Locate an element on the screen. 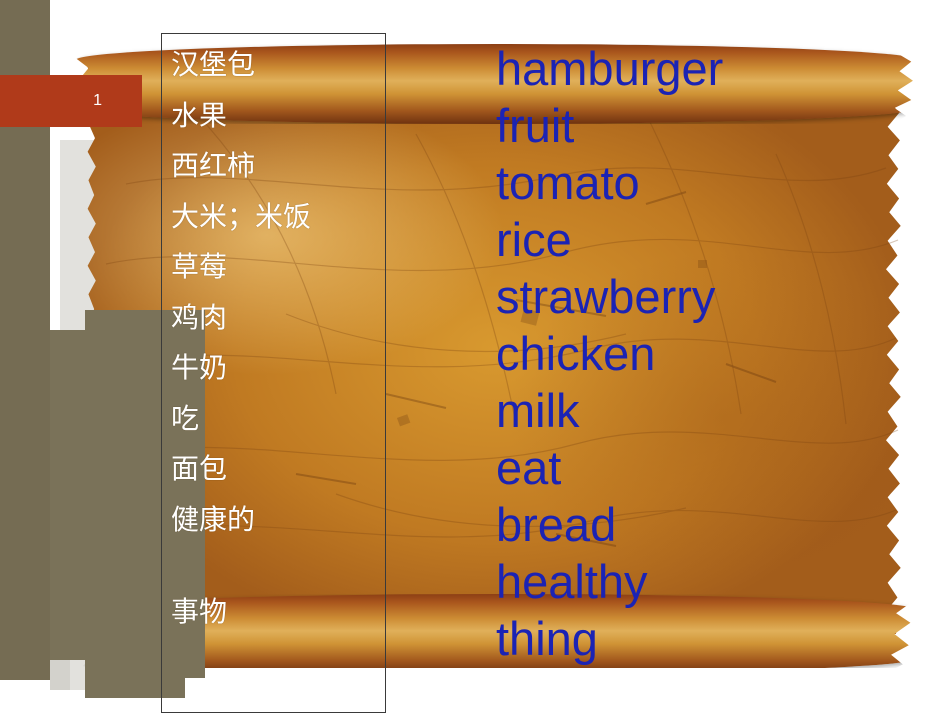  decor-top-white-strip is located at coordinates (500, 9).